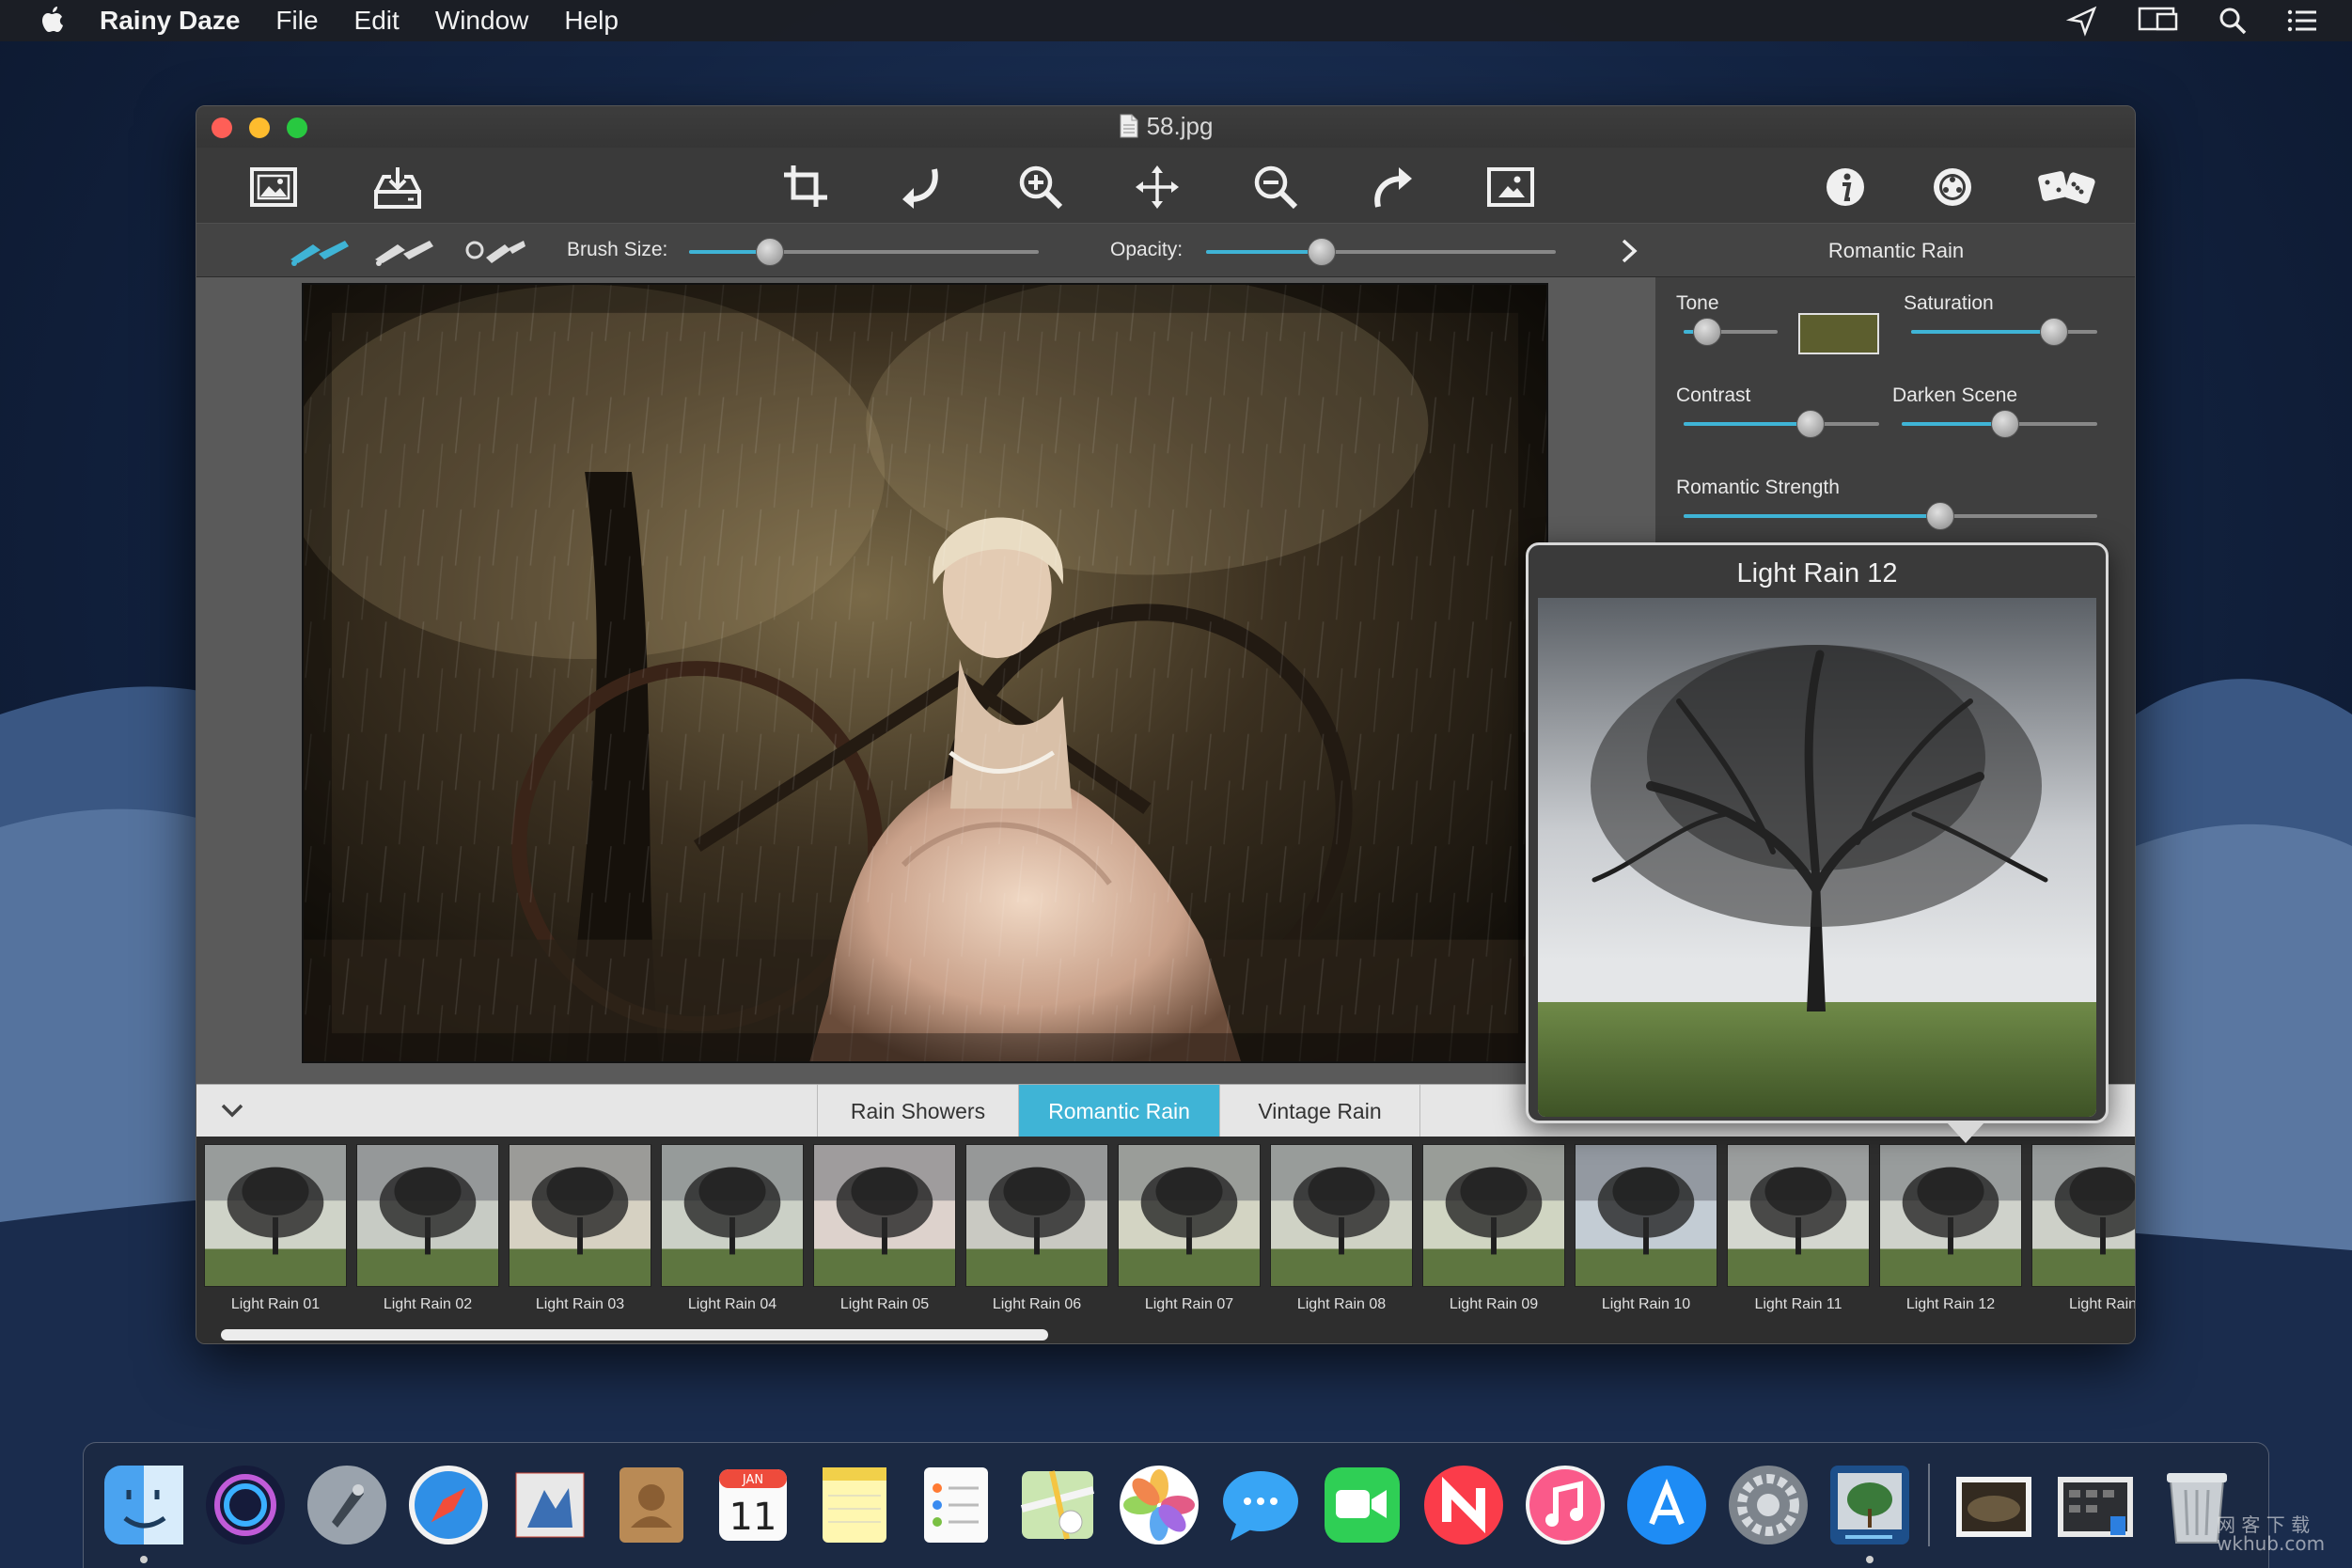  What do you see at coordinates (2082, 21) in the screenshot?
I see `location-icon` at bounding box center [2082, 21].